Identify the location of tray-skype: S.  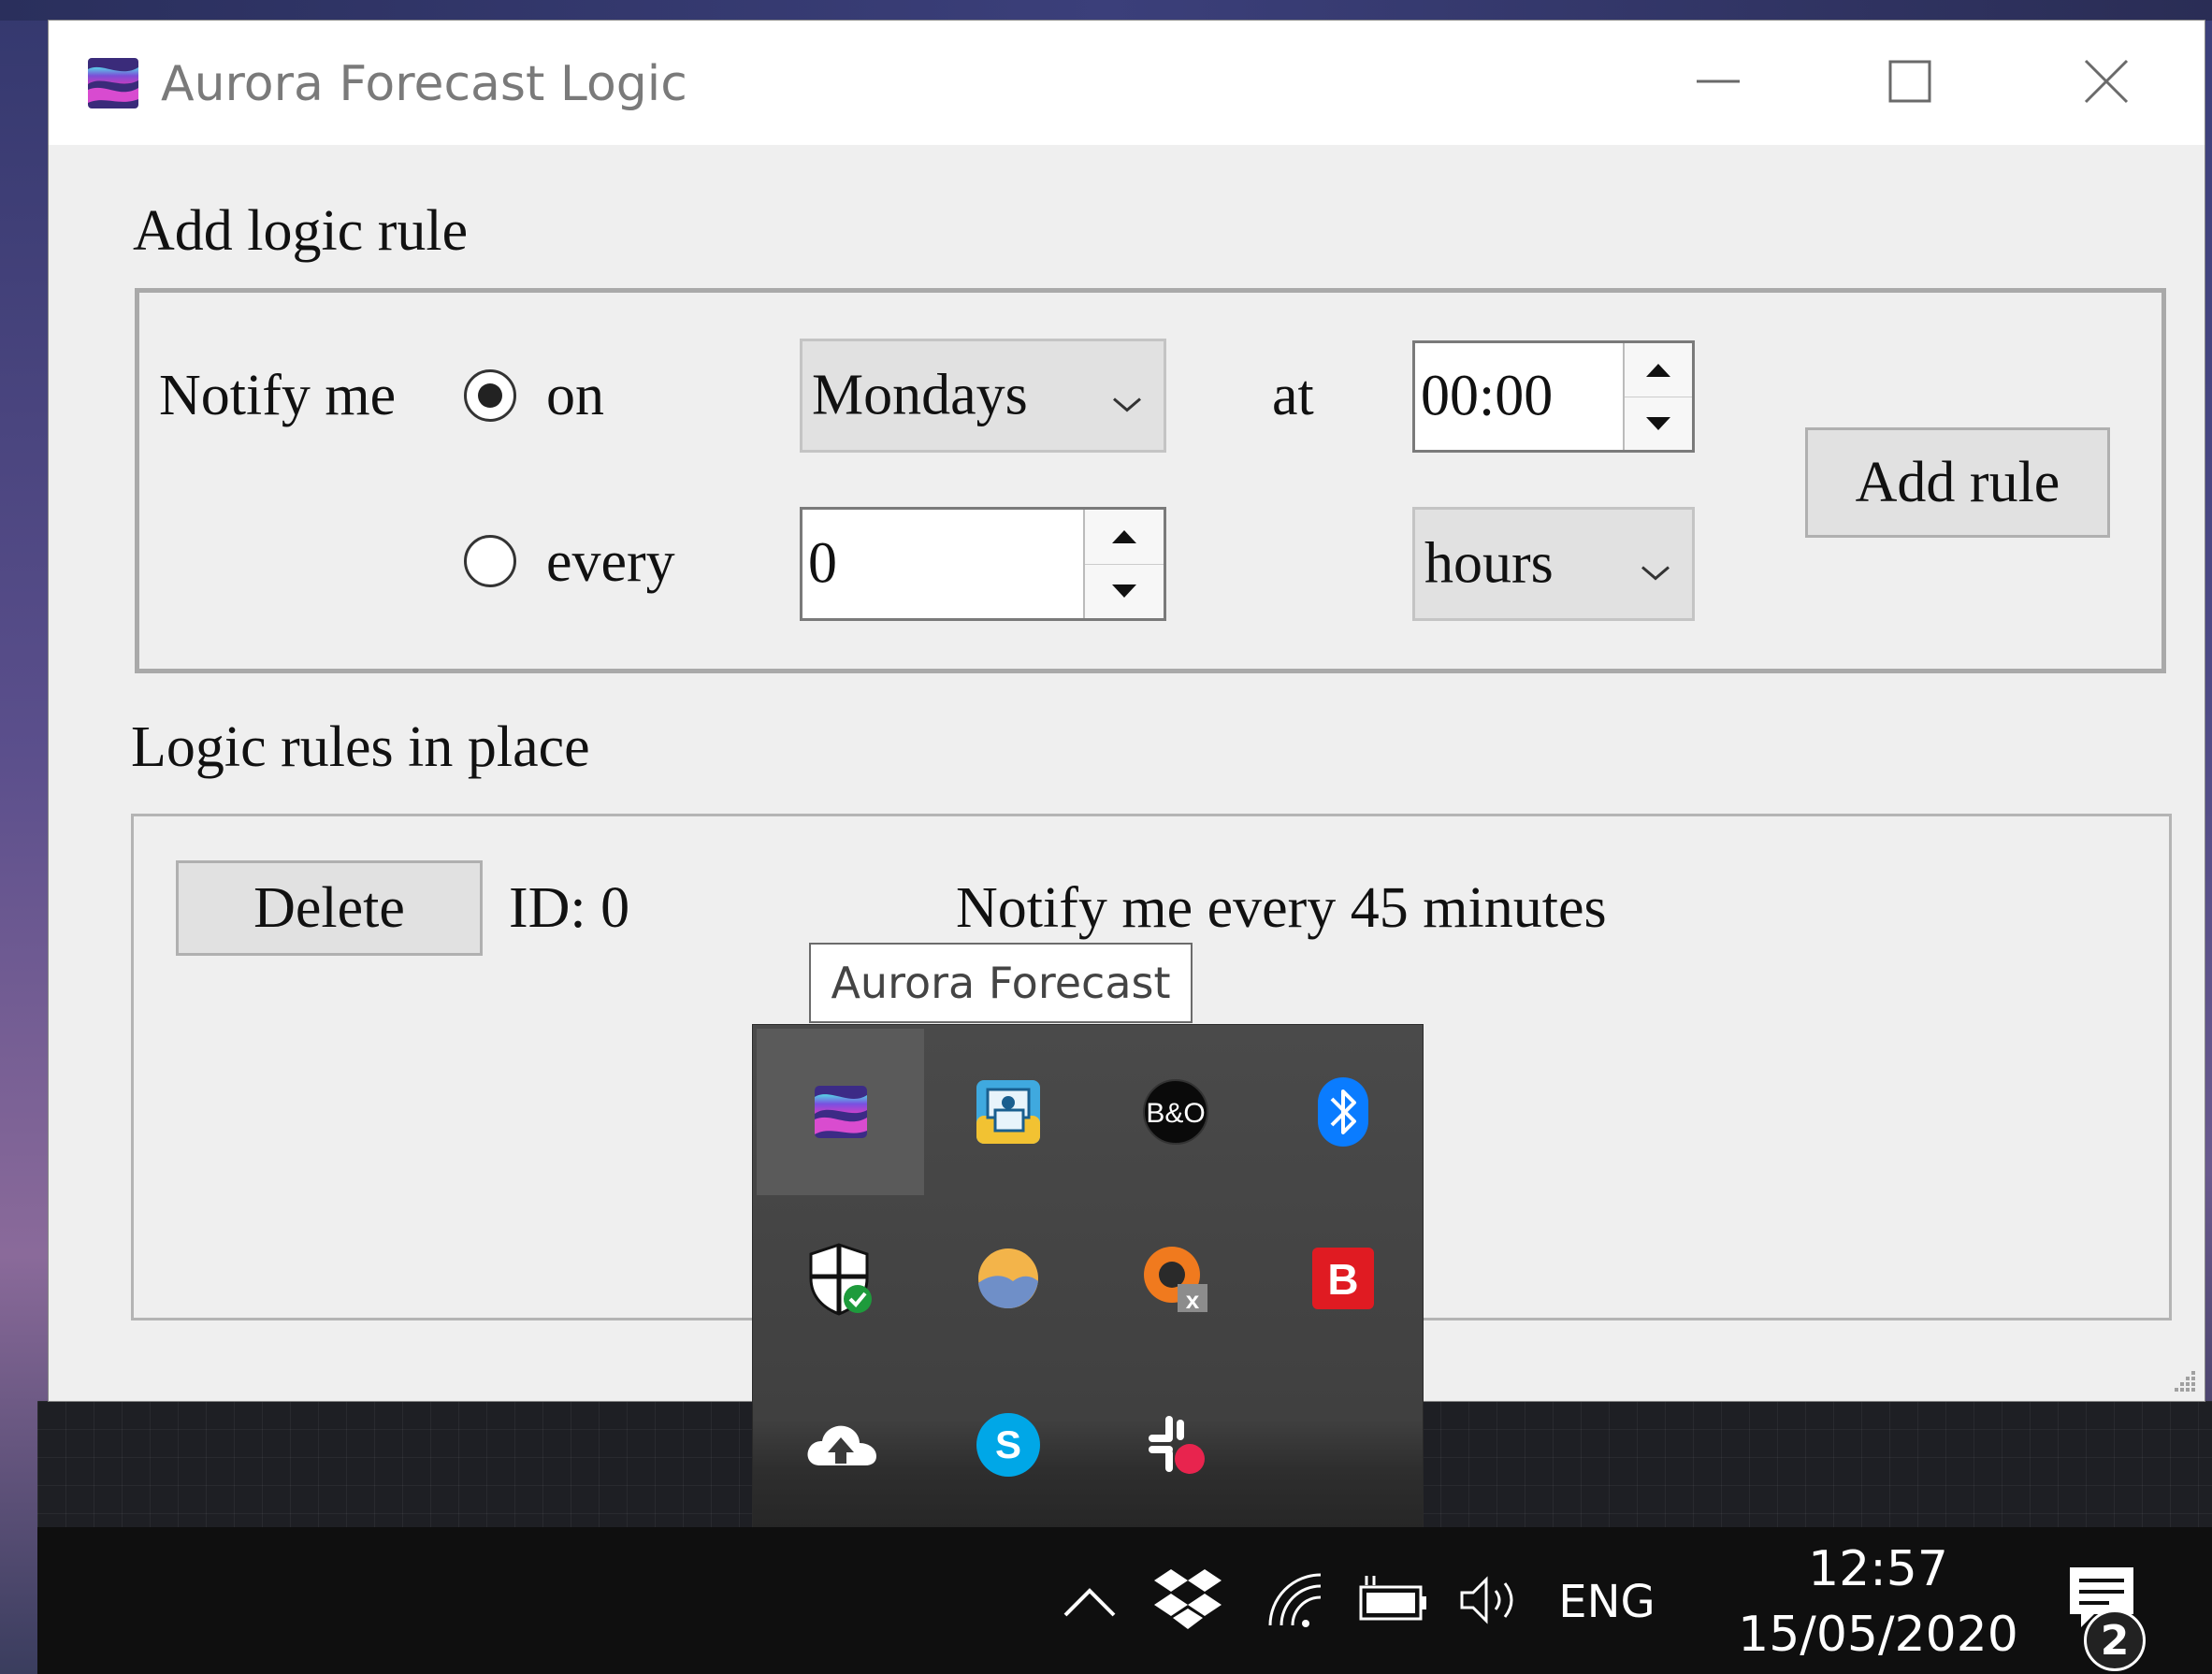
(1008, 1445).